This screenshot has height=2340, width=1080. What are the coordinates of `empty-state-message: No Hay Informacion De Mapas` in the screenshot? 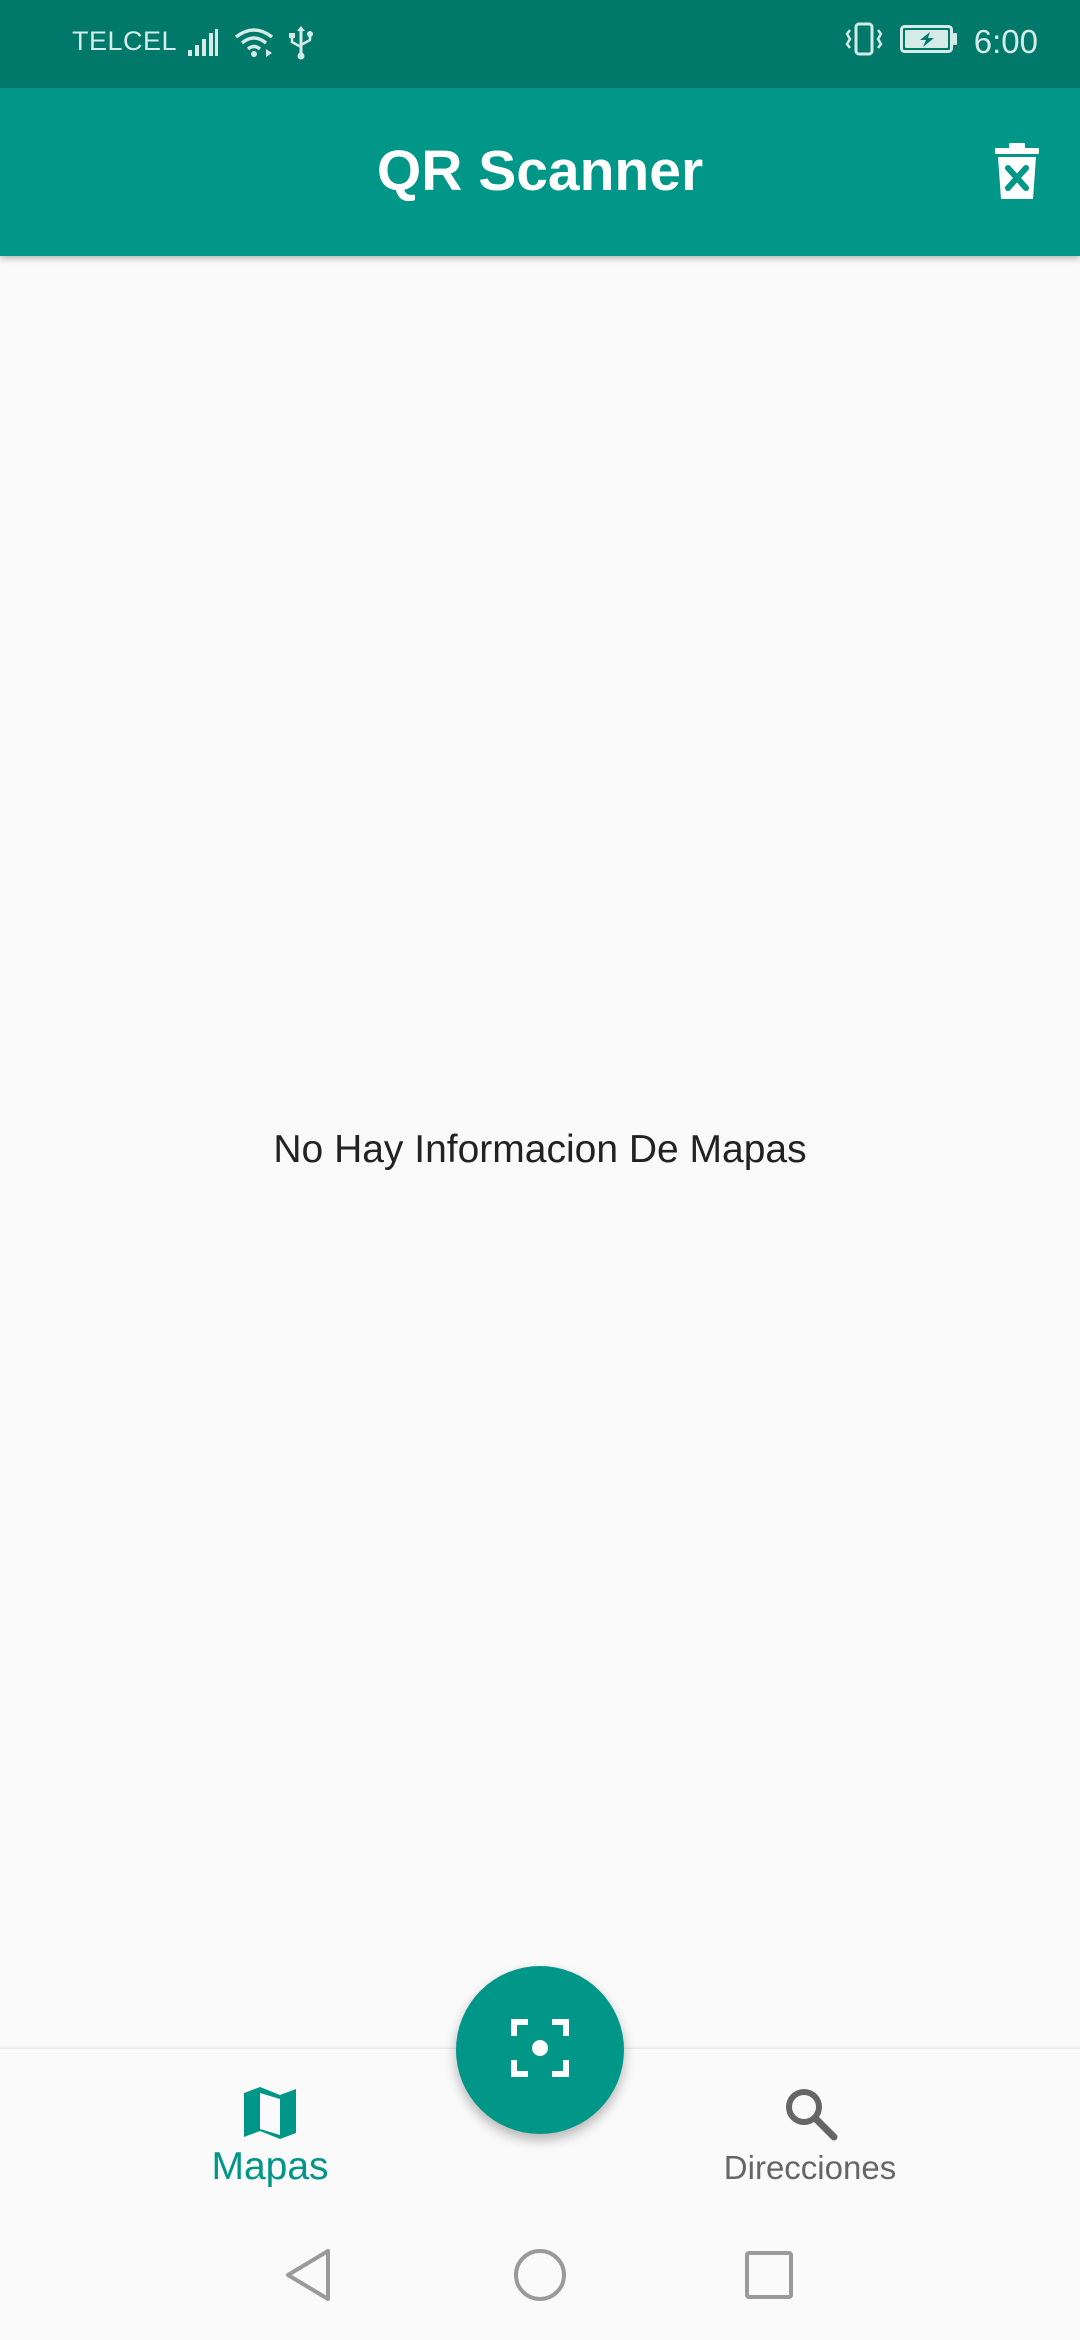 It's located at (540, 1149).